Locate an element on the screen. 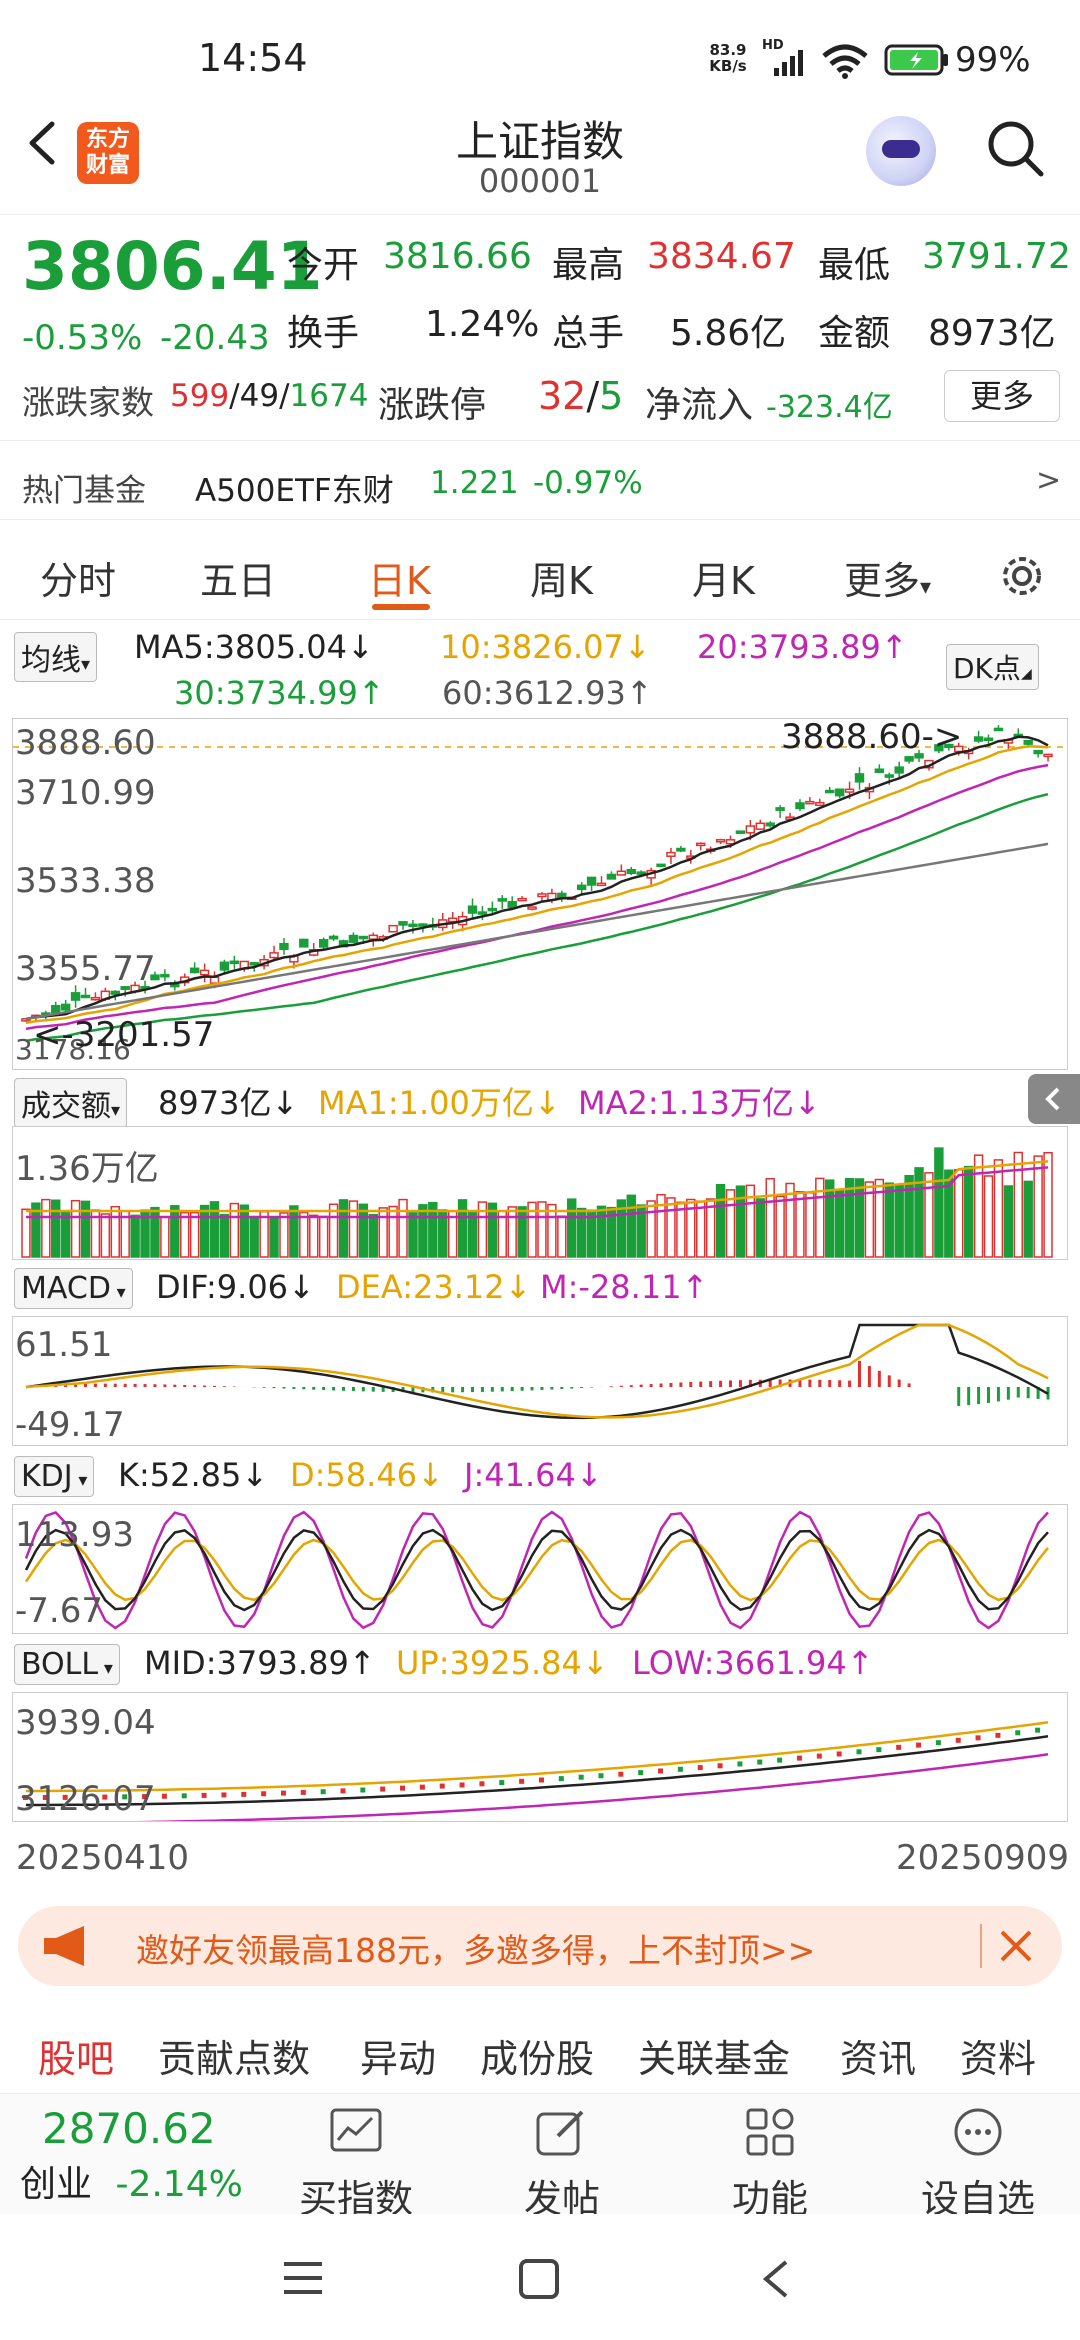  dk-point-button: DK点◢ is located at coordinates (992, 667).